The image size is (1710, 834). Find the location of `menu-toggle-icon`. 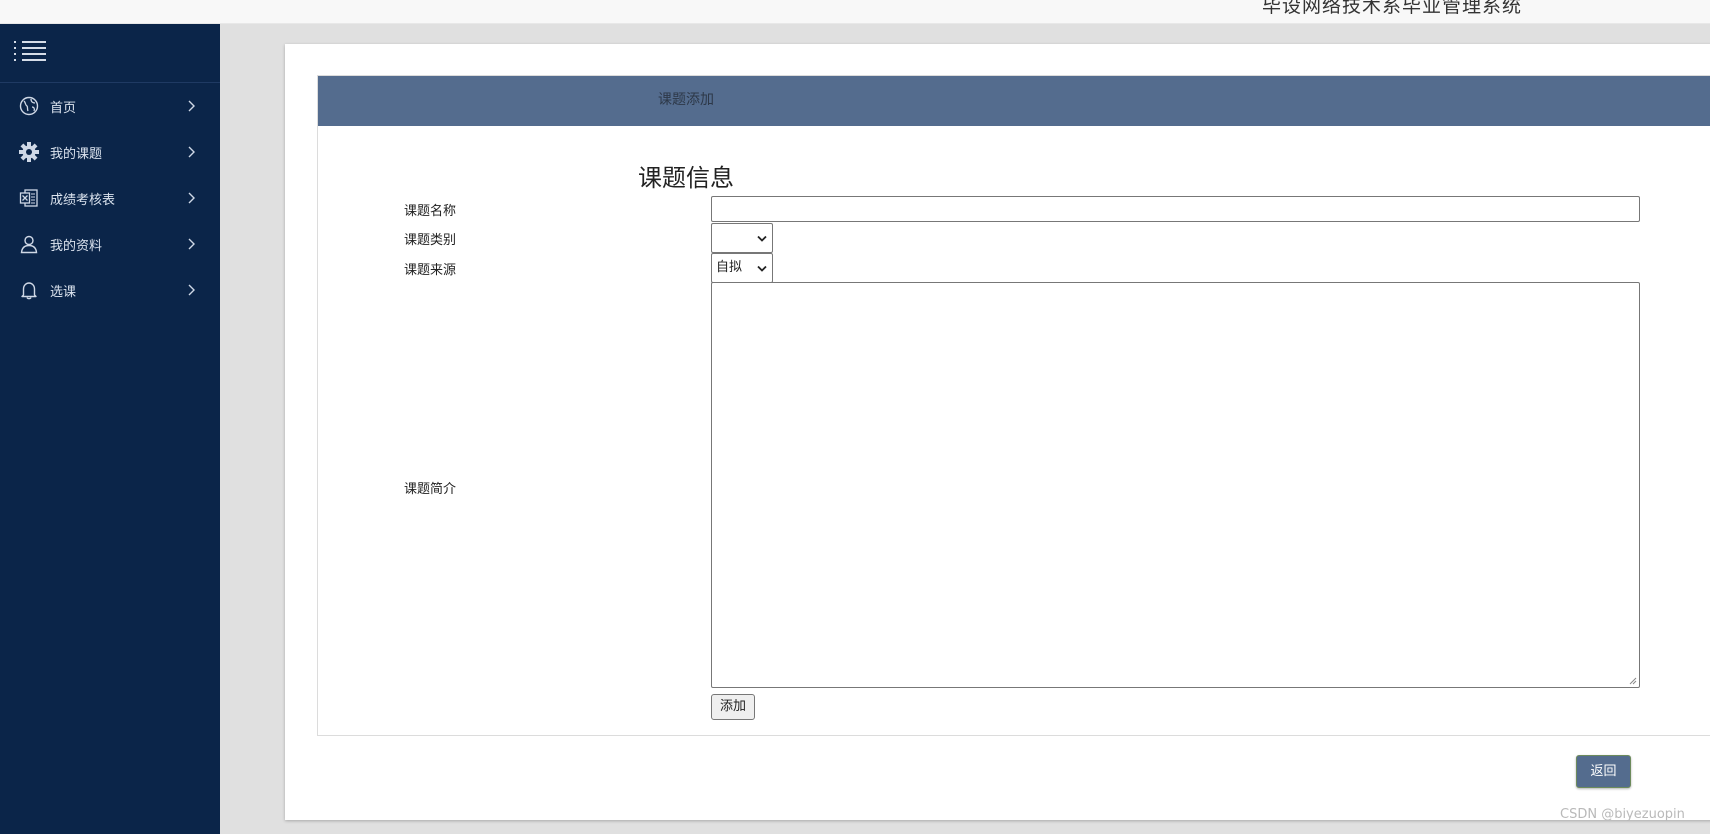

menu-toggle-icon is located at coordinates (30, 51).